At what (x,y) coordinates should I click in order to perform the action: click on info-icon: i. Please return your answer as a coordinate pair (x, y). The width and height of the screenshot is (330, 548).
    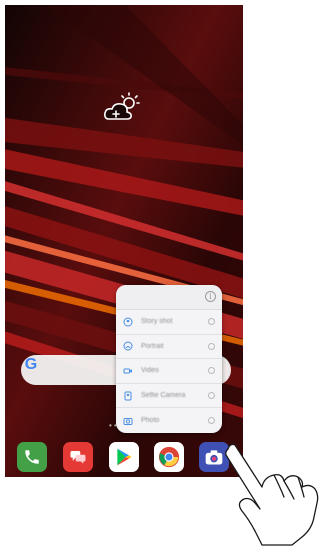
    Looking at the image, I should click on (210, 296).